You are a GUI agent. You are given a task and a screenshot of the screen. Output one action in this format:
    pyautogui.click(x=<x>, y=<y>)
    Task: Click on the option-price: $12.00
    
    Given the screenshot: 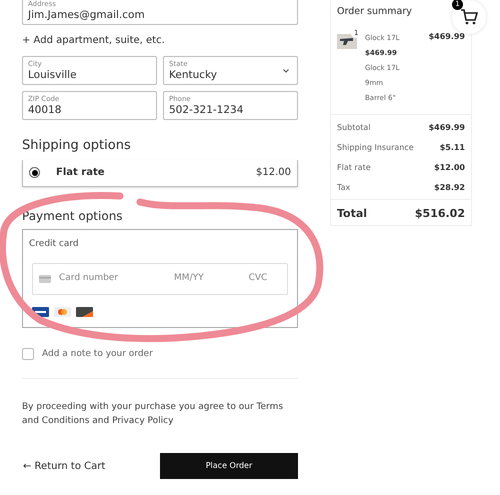 What is the action you would take?
    pyautogui.click(x=273, y=173)
    